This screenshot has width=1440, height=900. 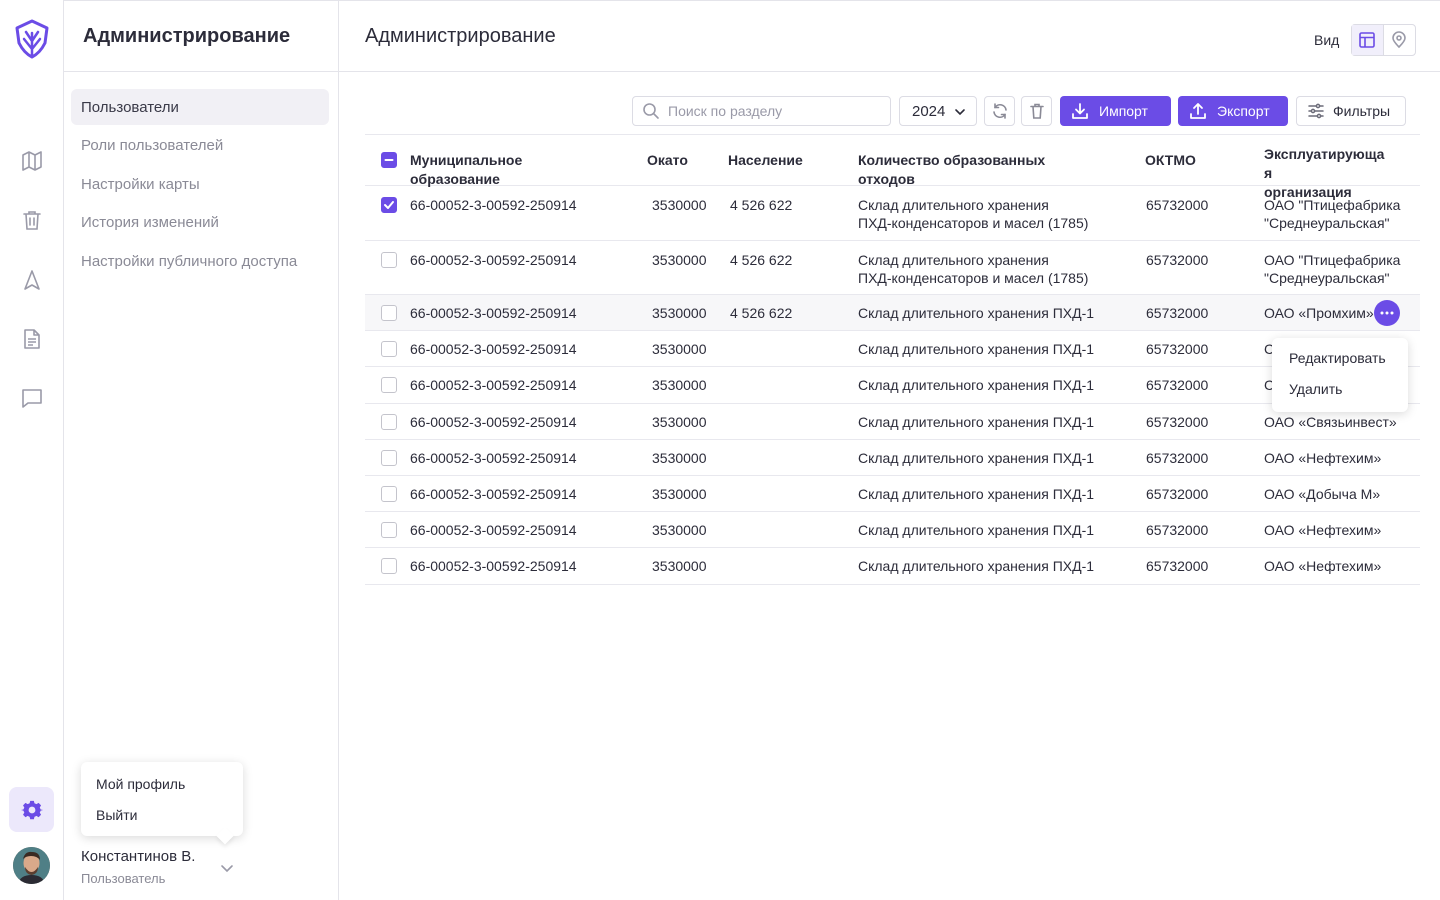 I want to click on select-all-checkbox, so click(x=389, y=160).